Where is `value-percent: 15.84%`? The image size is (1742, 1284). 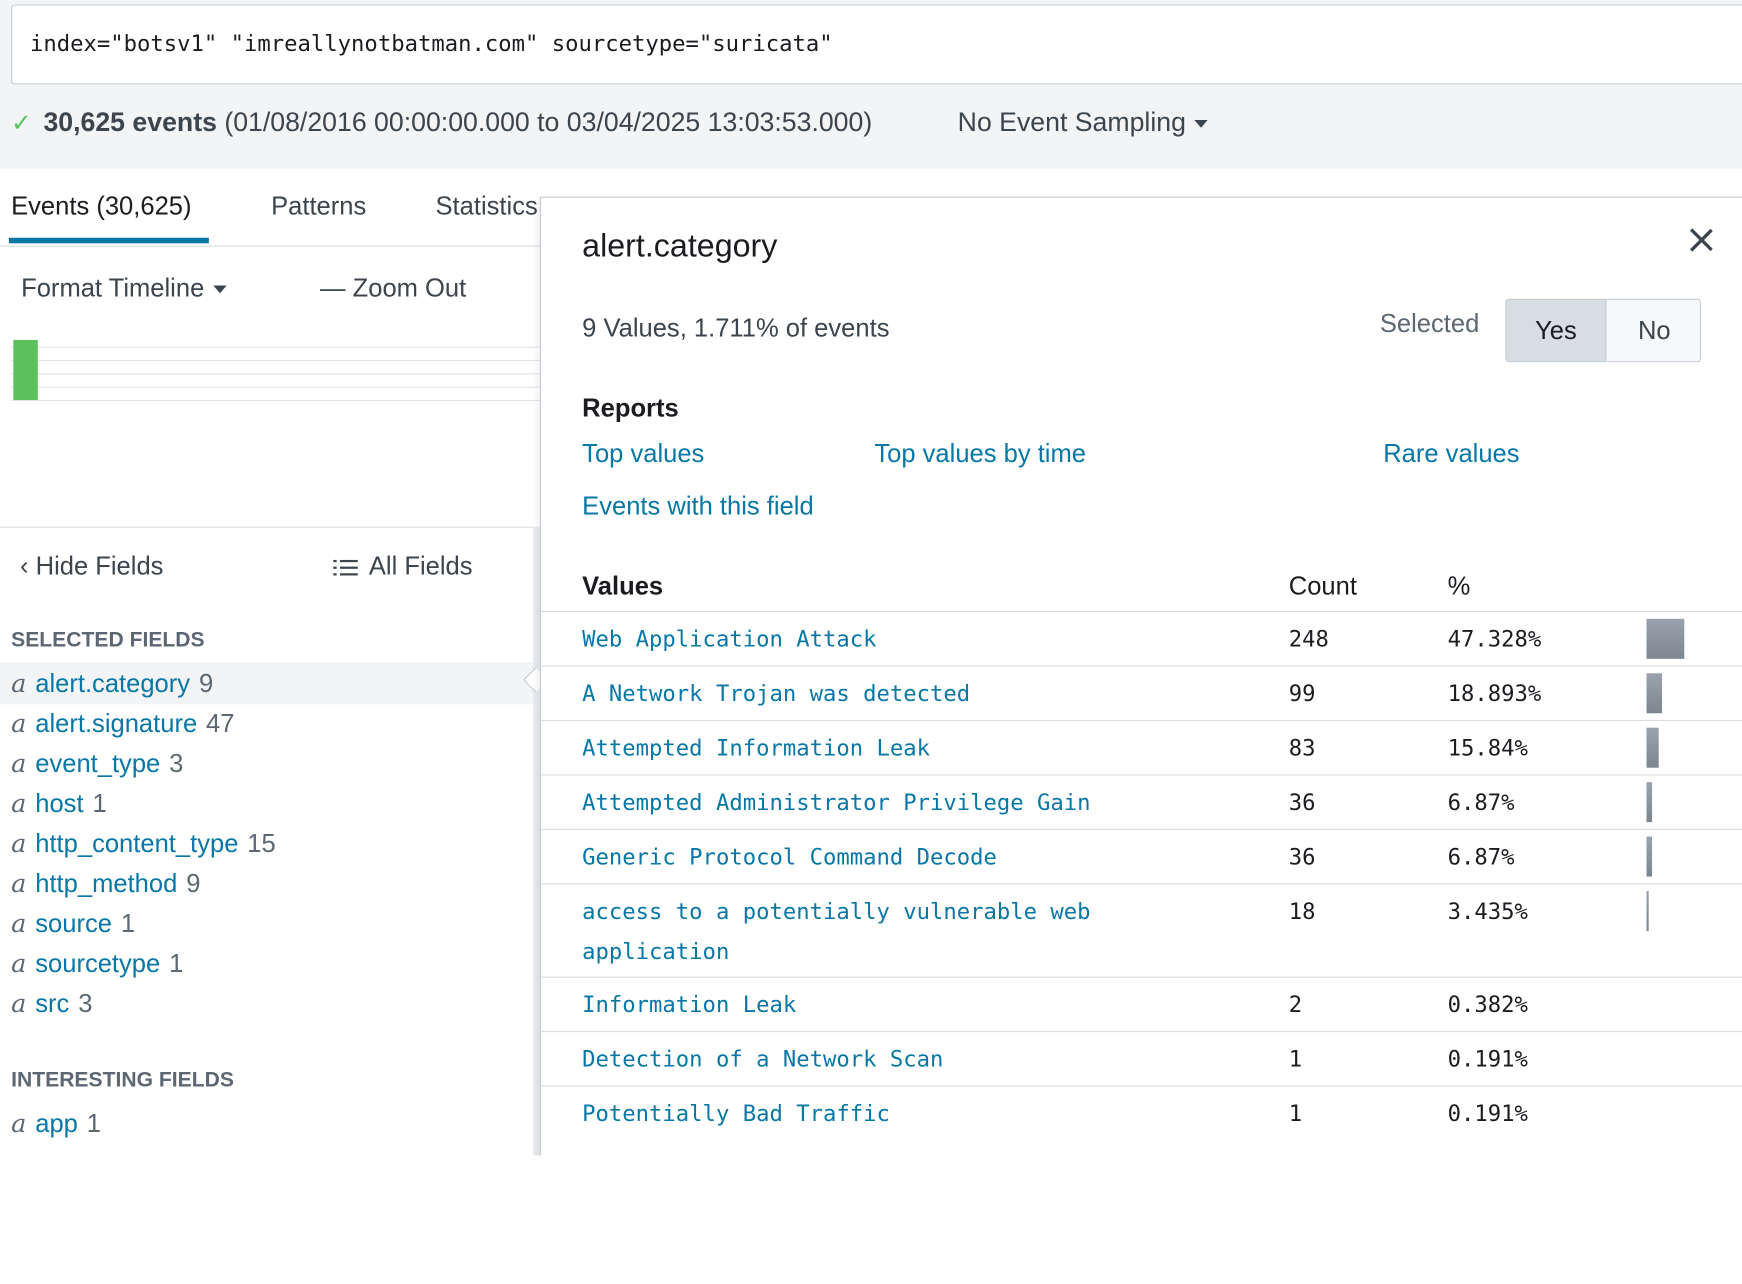 value-percent: 15.84% is located at coordinates (1487, 748).